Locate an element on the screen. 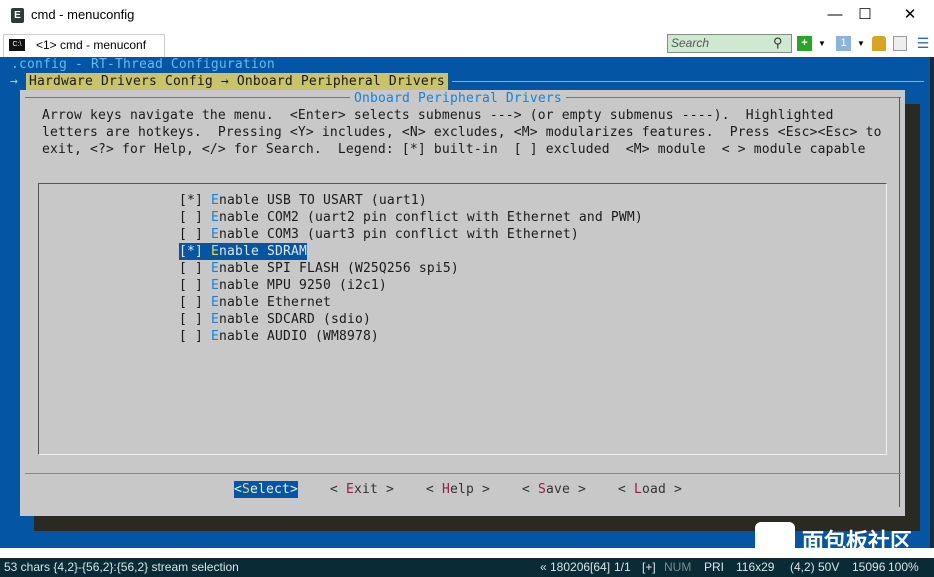  menu-item: [*] Enable USB TO USART (uart1) is located at coordinates (303, 200).